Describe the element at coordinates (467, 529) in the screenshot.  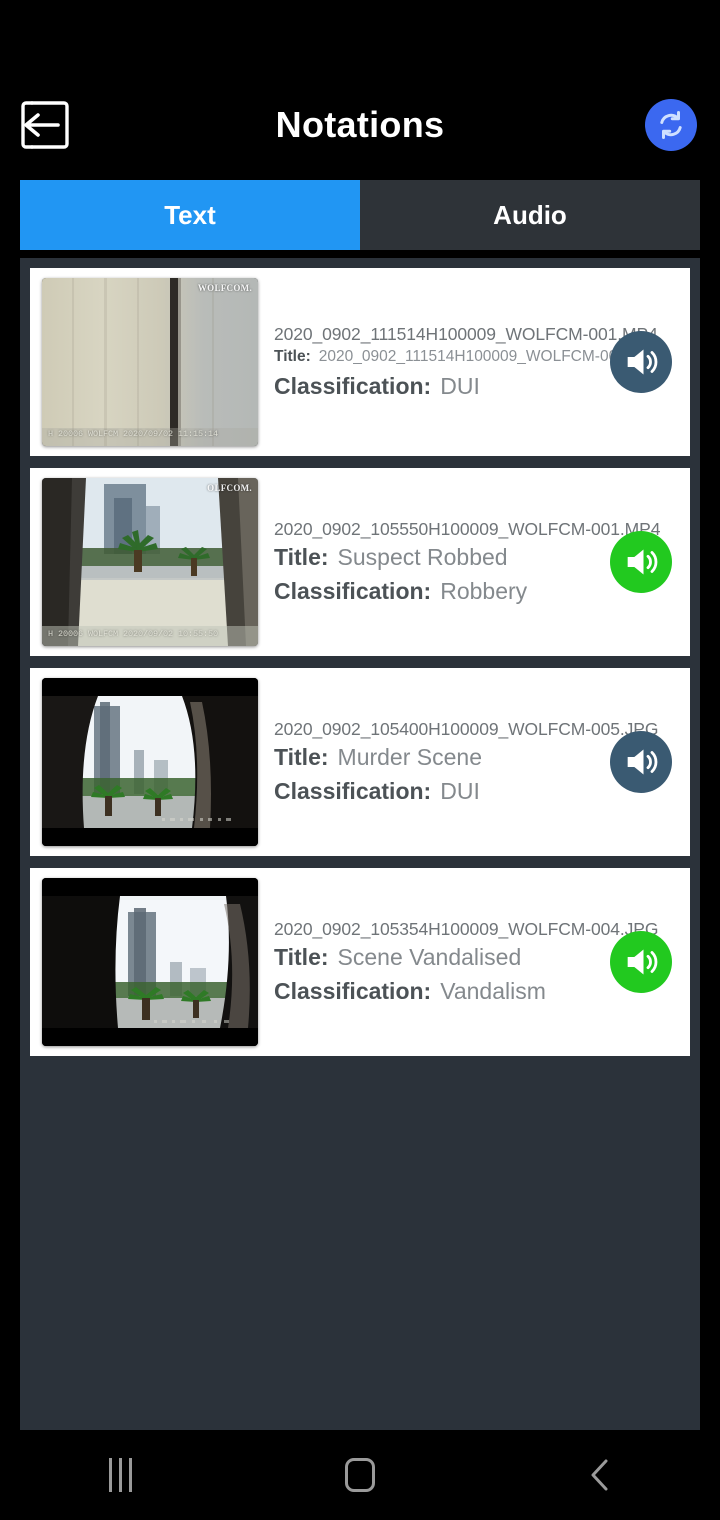
I see `filename: 2020_0902_105550H100009_WOLFCM-001.MP4` at that location.